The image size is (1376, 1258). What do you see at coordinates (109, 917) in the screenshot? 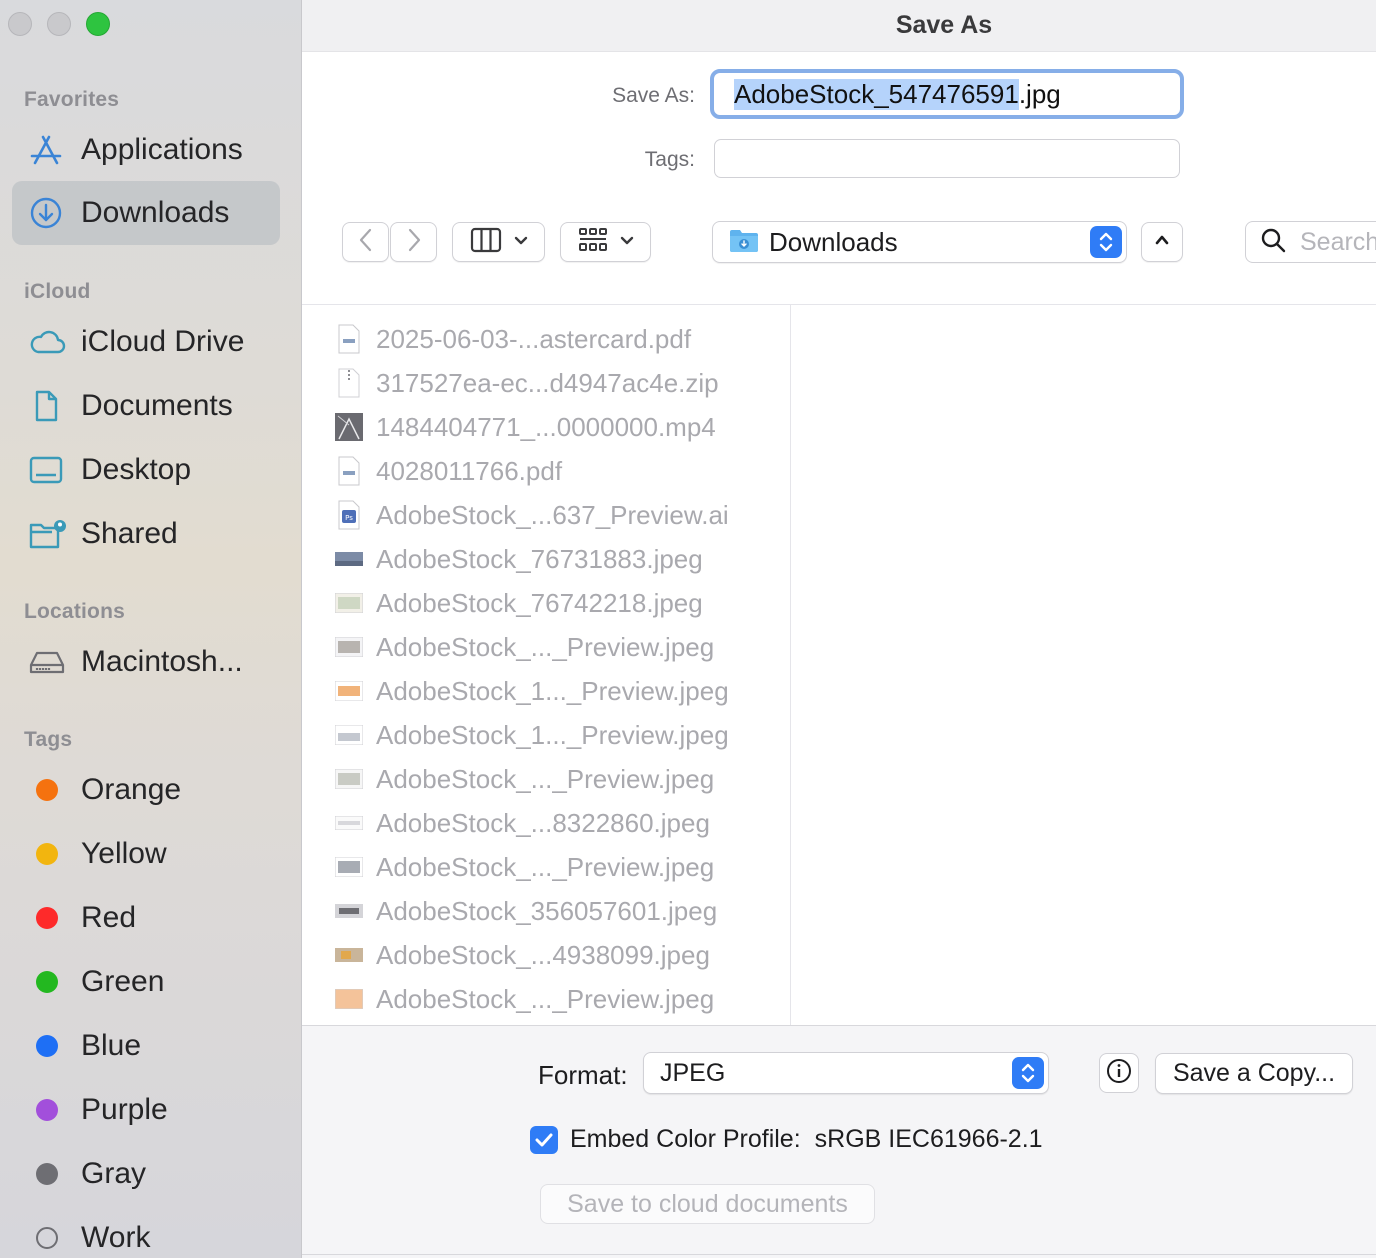
I see `sidebar-item-label: Red` at bounding box center [109, 917].